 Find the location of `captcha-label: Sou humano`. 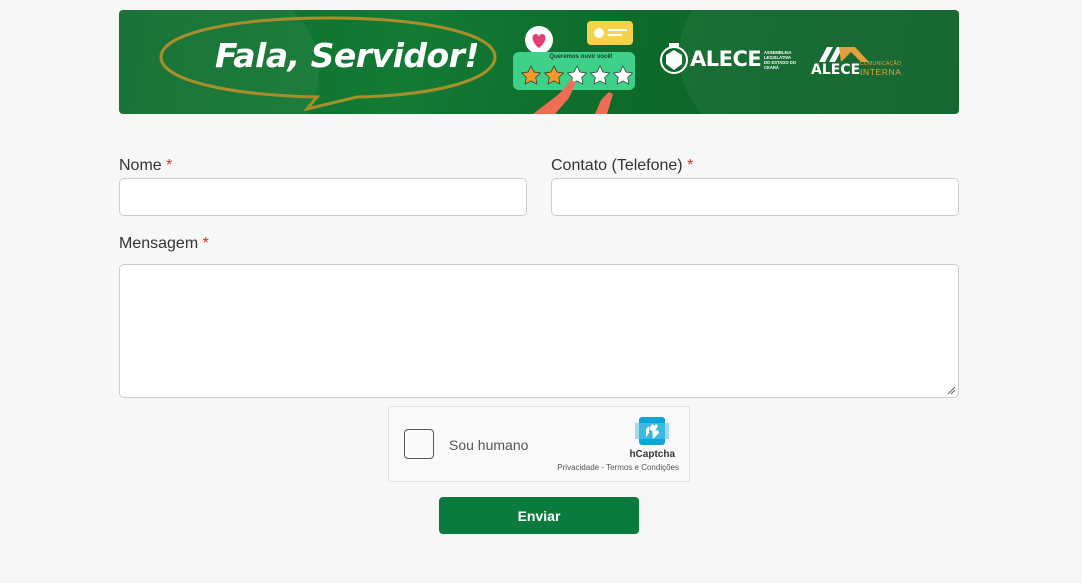

captcha-label: Sou humano is located at coordinates (489, 445).